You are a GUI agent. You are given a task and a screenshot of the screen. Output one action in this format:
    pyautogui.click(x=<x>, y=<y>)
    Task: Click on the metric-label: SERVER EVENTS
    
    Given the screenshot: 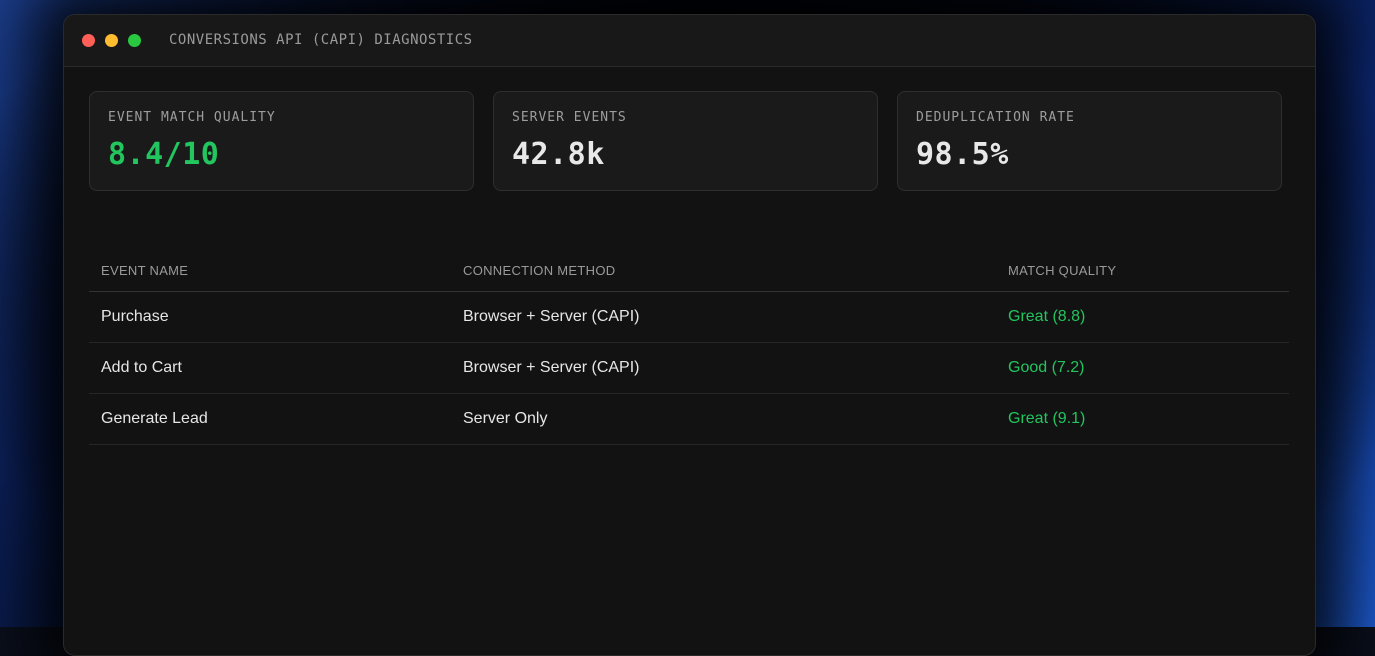 What is the action you would take?
    pyautogui.click(x=569, y=117)
    